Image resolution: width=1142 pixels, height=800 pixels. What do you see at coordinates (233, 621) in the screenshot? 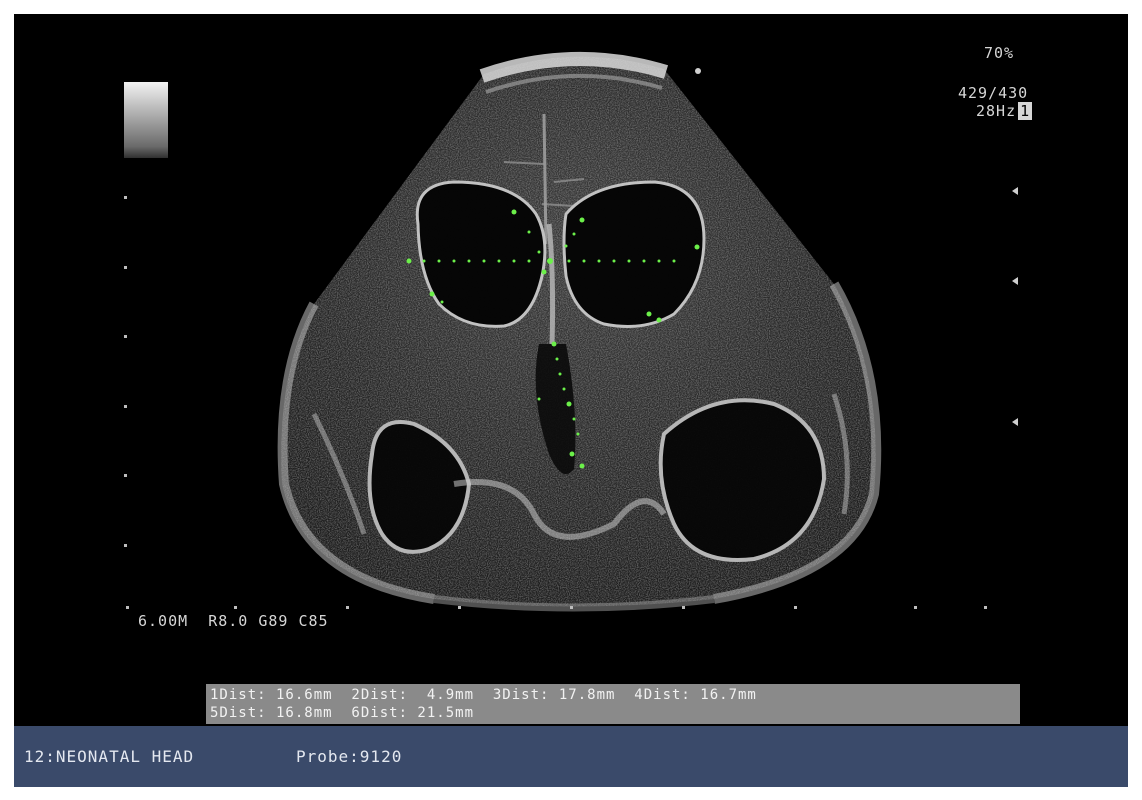
I see `depth-settings: 6.00M R8.0 G89 C85` at bounding box center [233, 621].